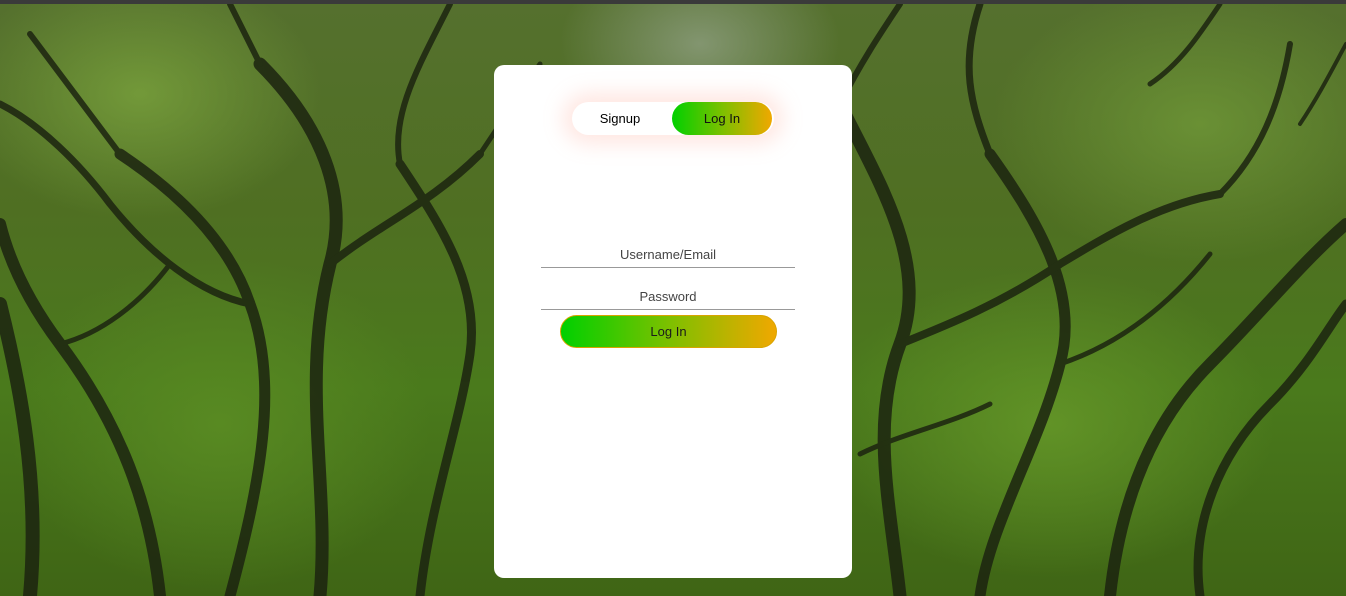  I want to click on browser-top-bar, so click(673, 2).